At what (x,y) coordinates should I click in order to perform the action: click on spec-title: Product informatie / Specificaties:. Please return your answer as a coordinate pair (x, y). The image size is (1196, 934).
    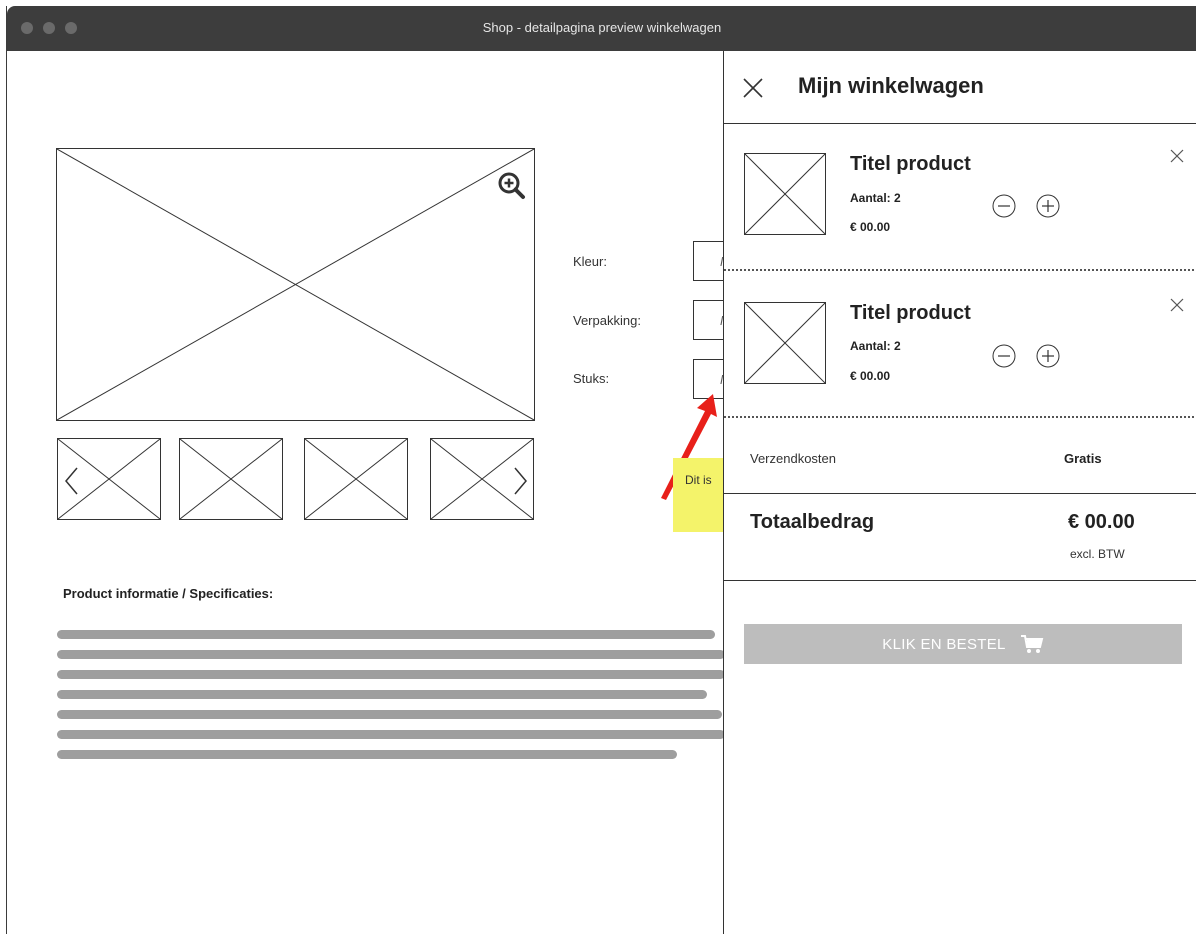
    Looking at the image, I should click on (168, 593).